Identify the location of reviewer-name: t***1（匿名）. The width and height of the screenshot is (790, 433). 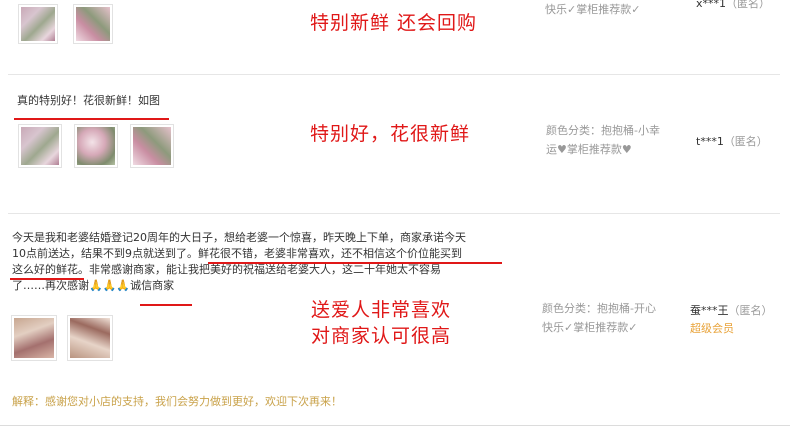
(732, 141).